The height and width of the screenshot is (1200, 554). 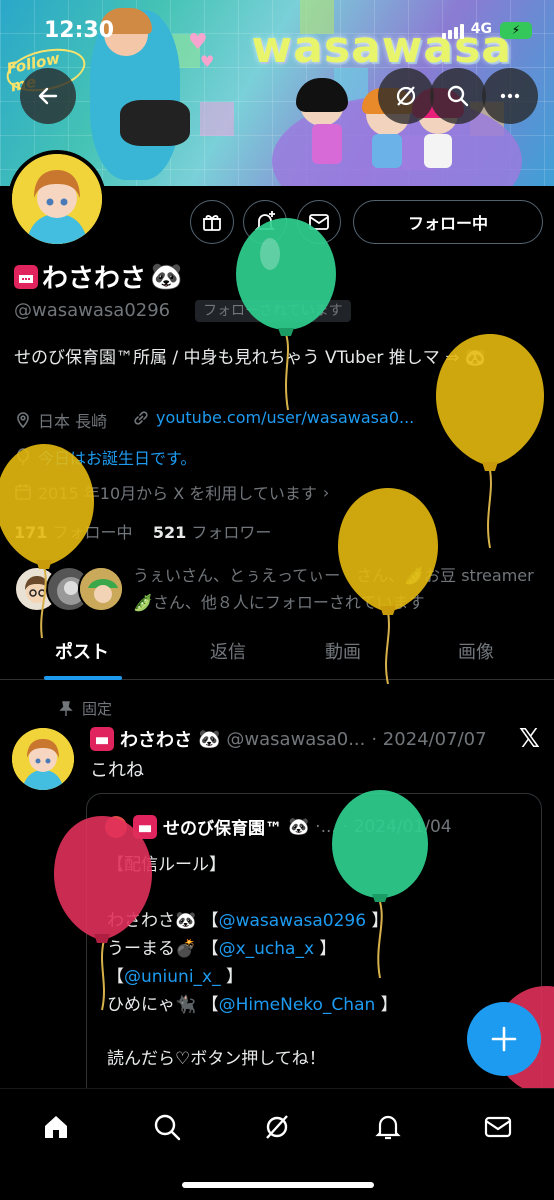 What do you see at coordinates (216, 1059) in the screenshot?
I see `quote-line-text: 読んだら♡ボタン押してね！` at bounding box center [216, 1059].